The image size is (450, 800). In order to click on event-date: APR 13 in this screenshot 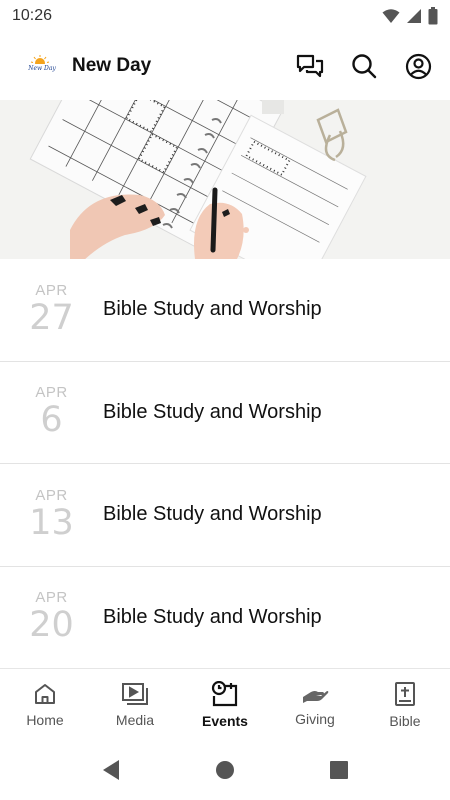, I will do `click(51, 514)`.